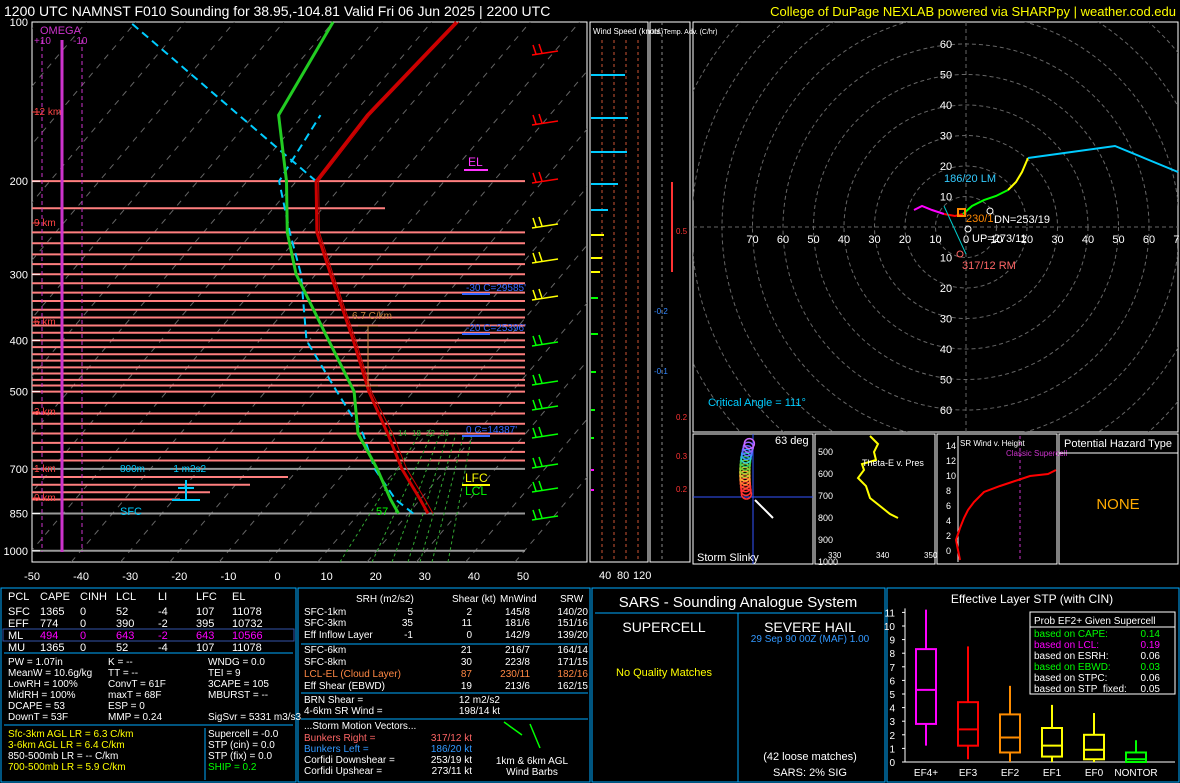 This screenshot has height=783, width=1180. What do you see at coordinates (810, 773) in the screenshot?
I see `sars-sig: SARS: 2% SIG` at bounding box center [810, 773].